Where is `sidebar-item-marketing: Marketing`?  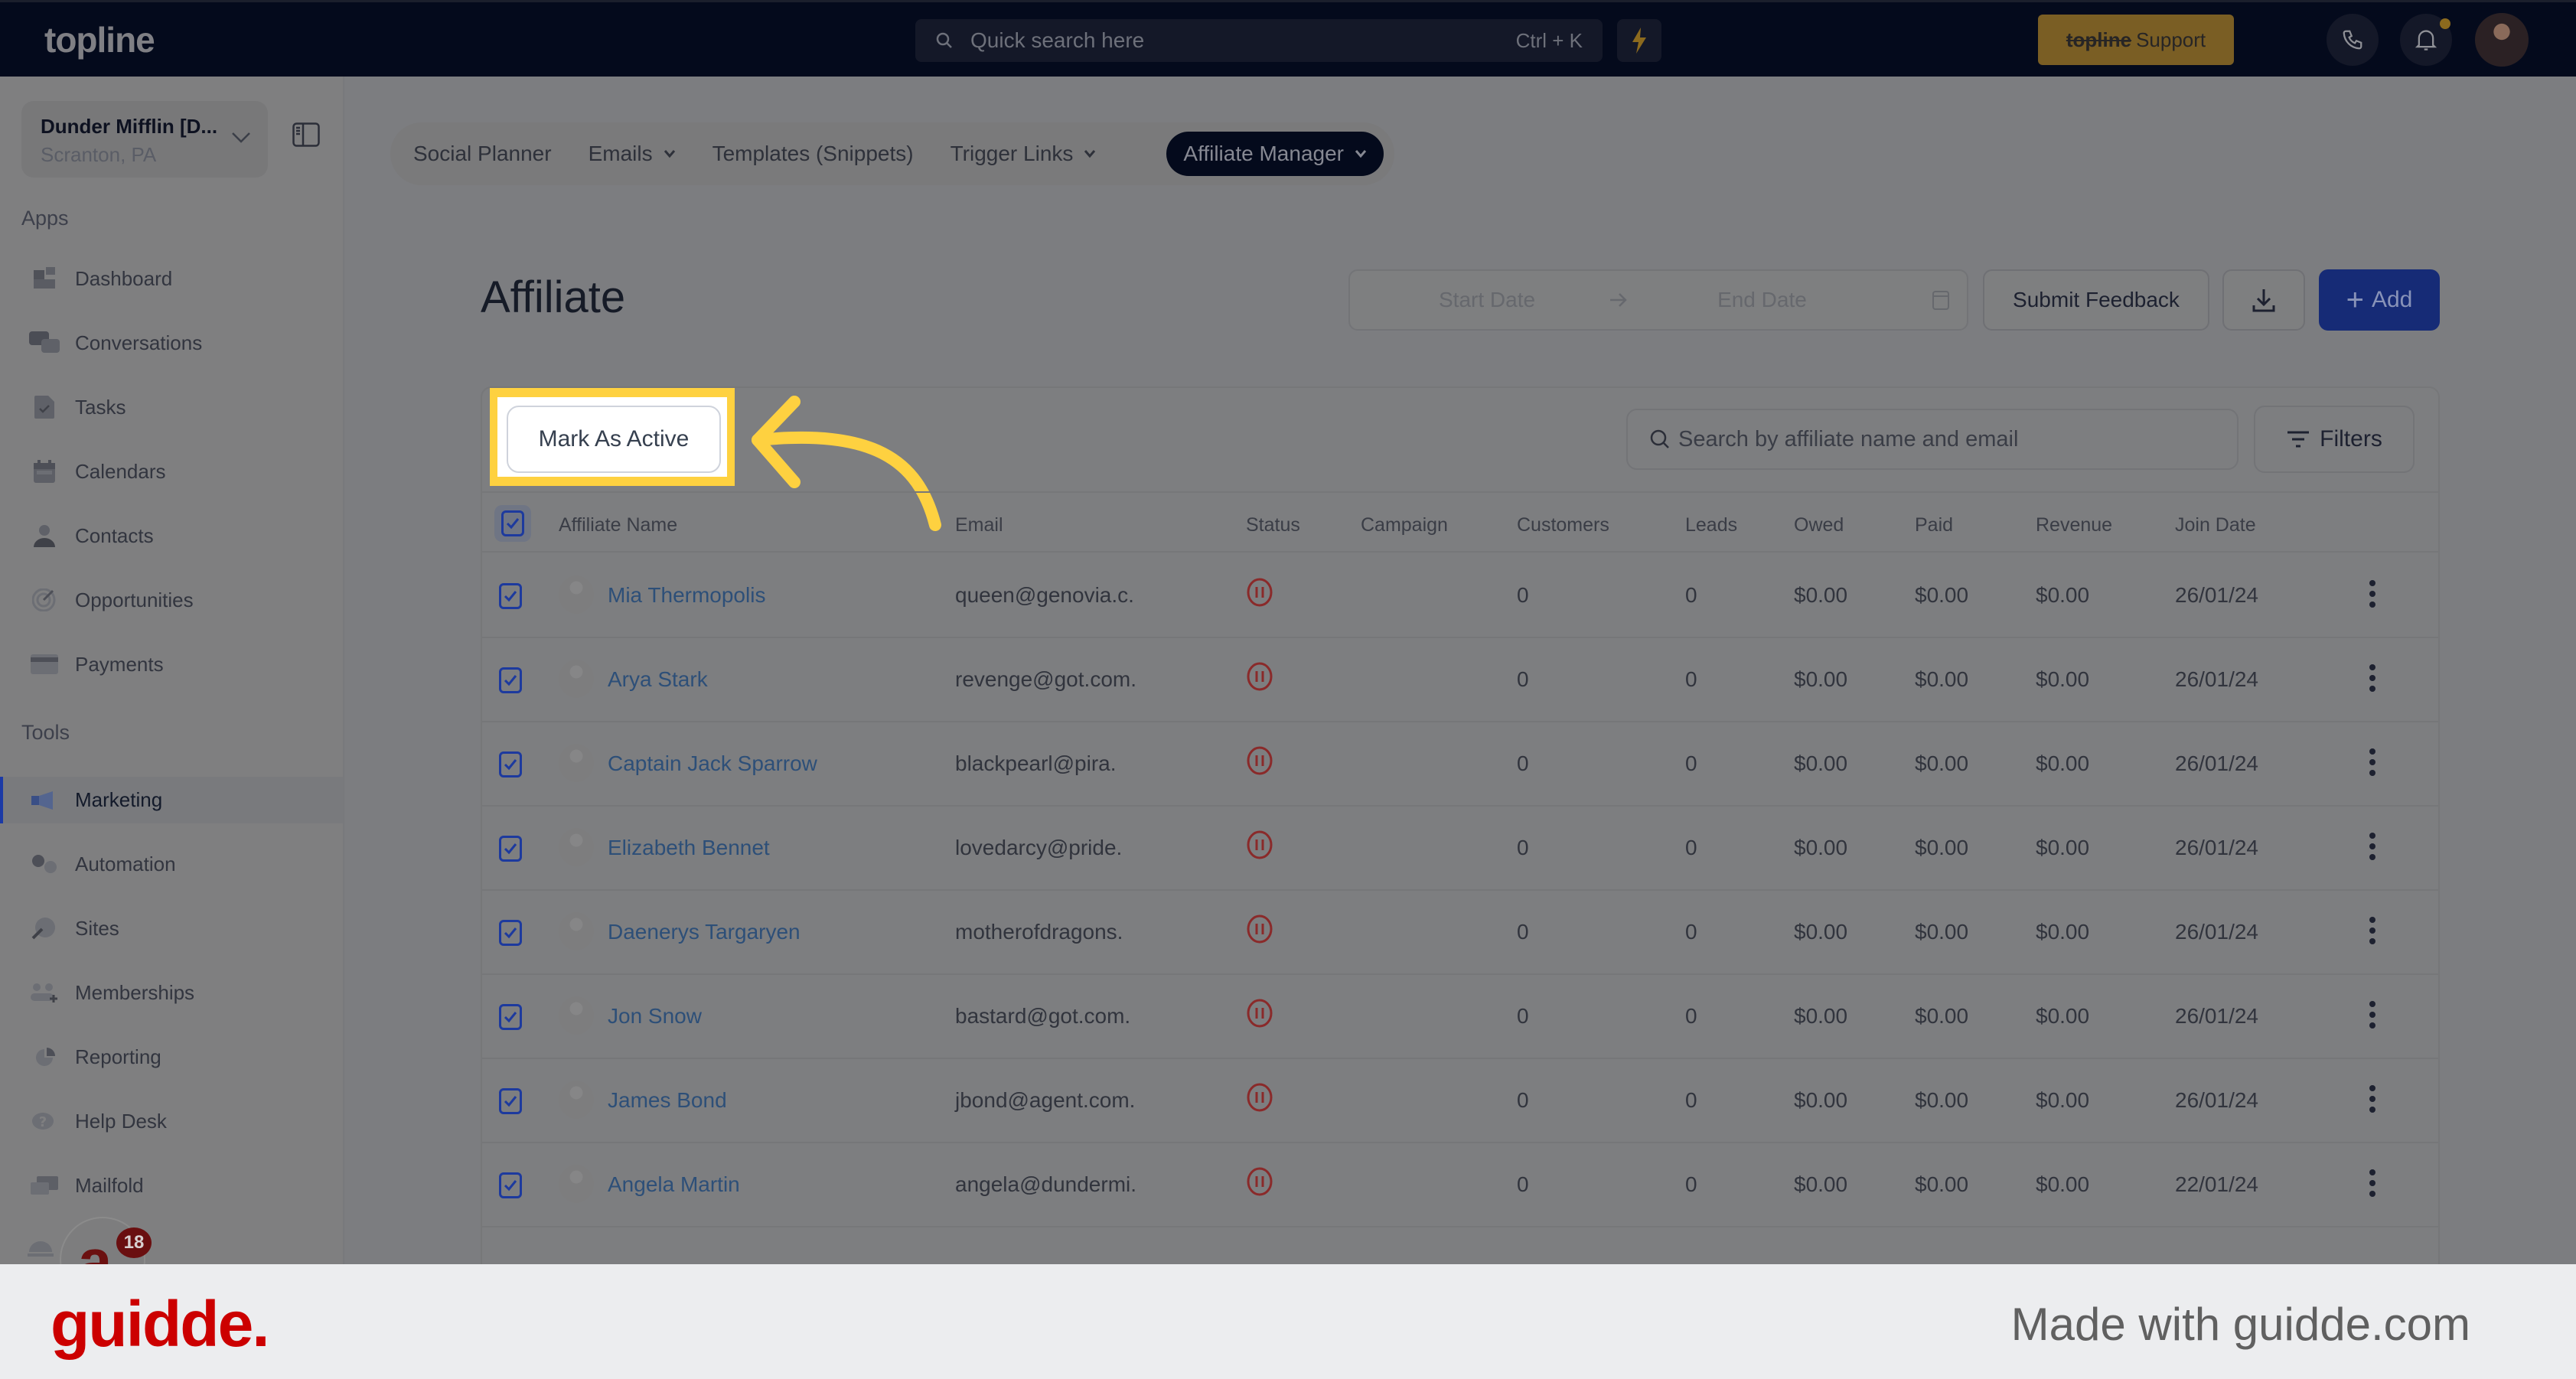
sidebar-item-marketing: Marketing is located at coordinates (171, 800).